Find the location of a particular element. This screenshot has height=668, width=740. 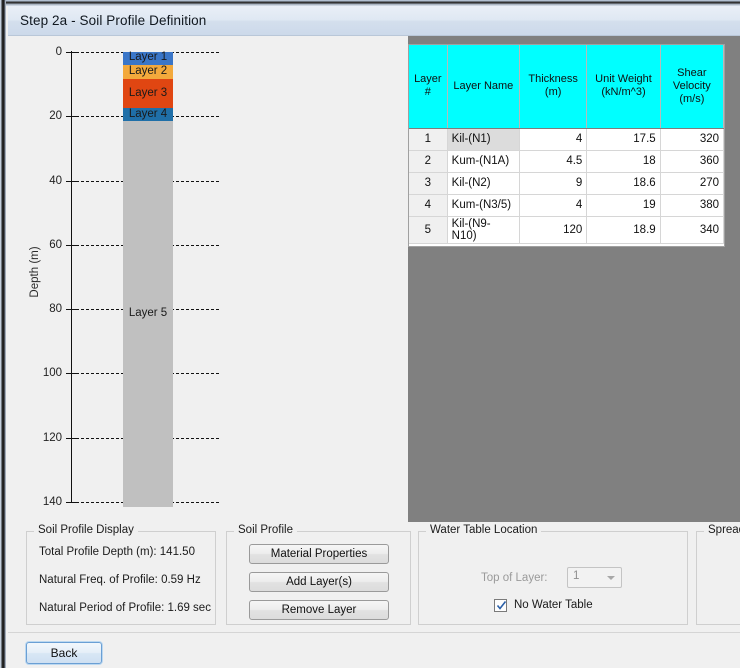

cell-shear-velocity: 380 is located at coordinates (692, 205).